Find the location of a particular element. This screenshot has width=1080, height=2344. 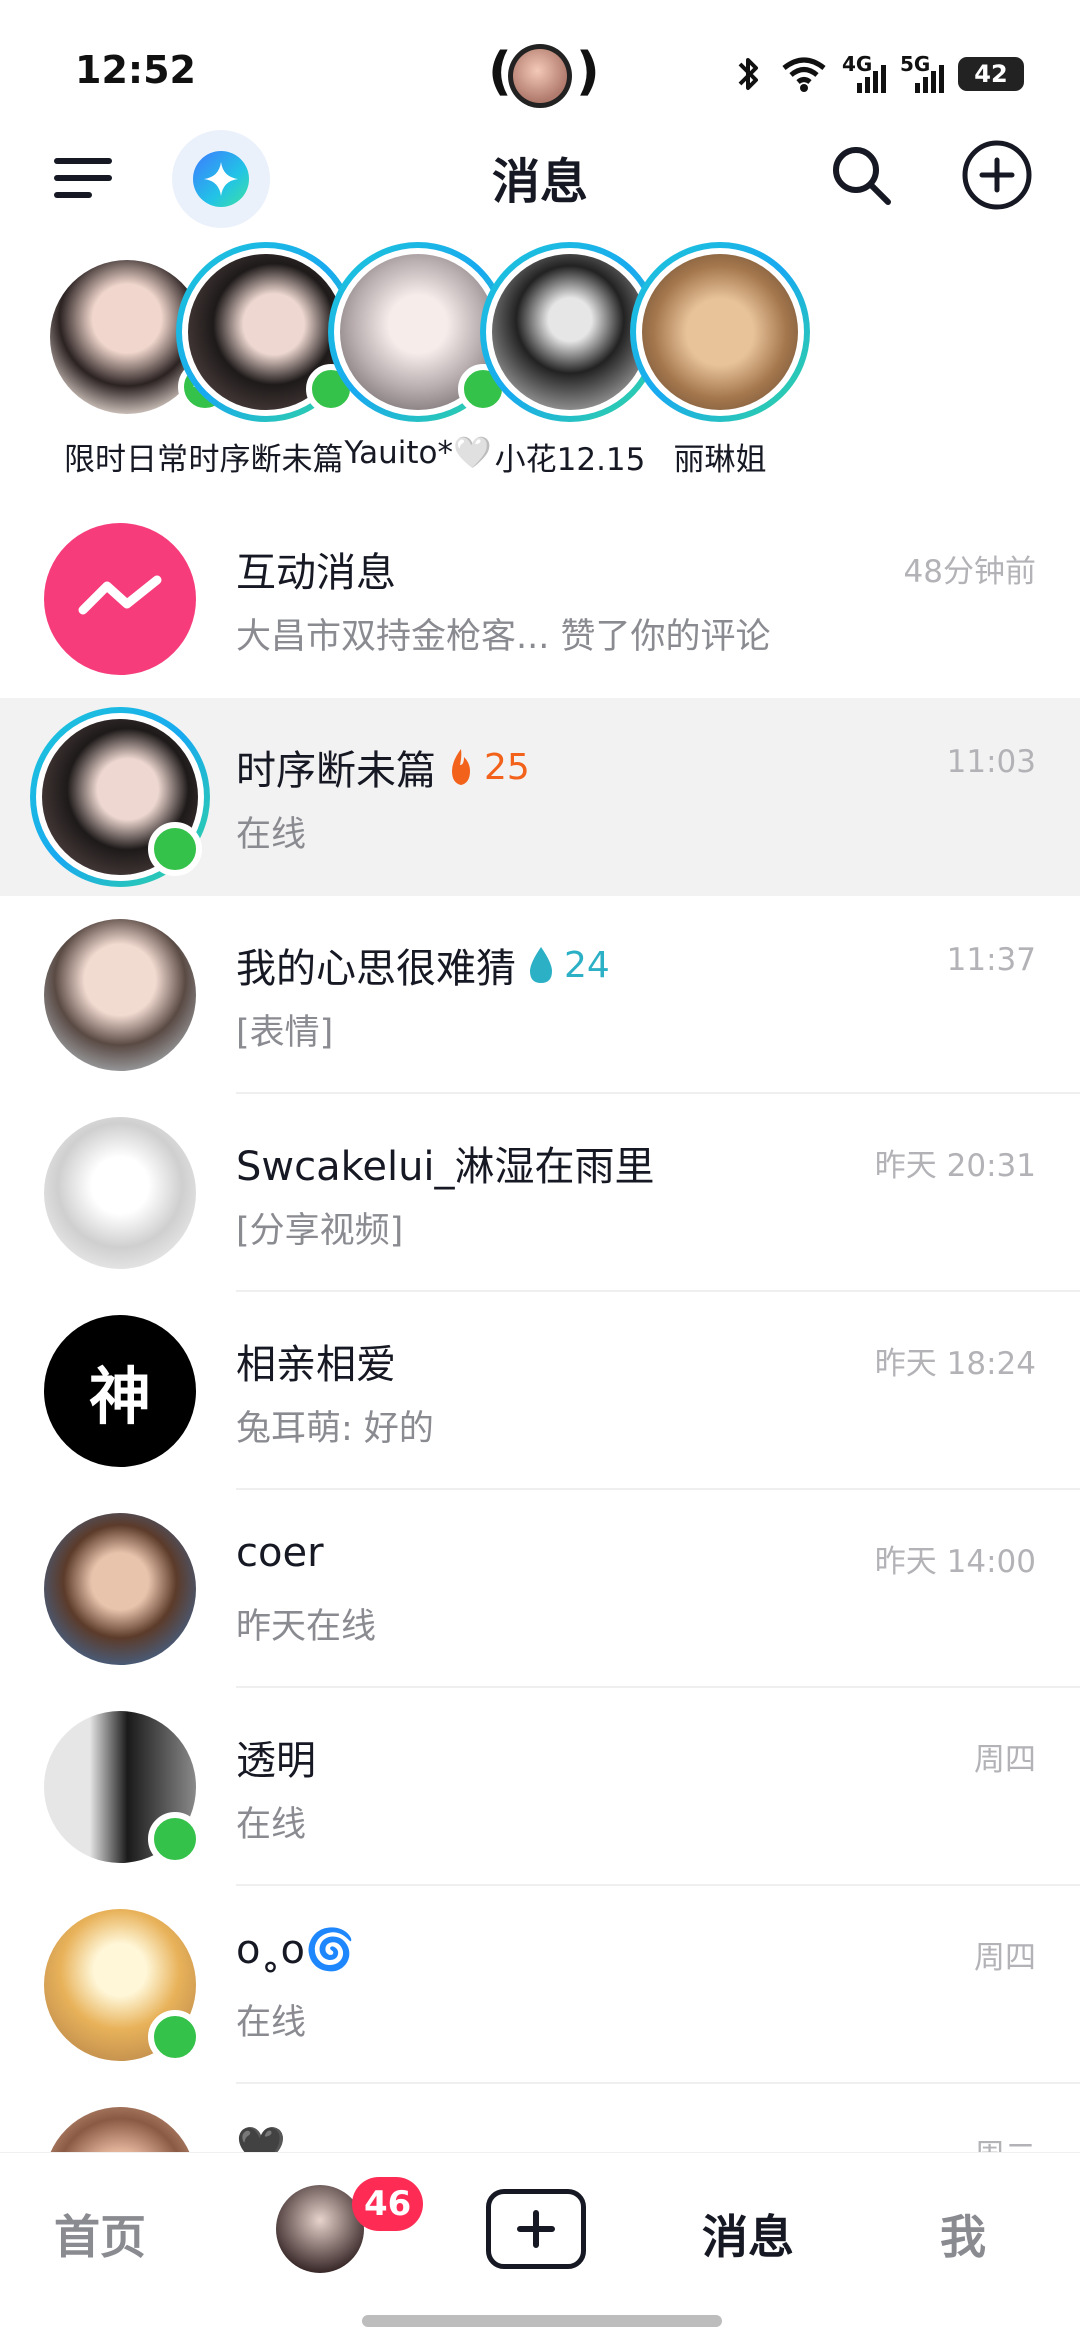

conversation-title: 我的心思很难猜 24 is located at coordinates (423, 968).